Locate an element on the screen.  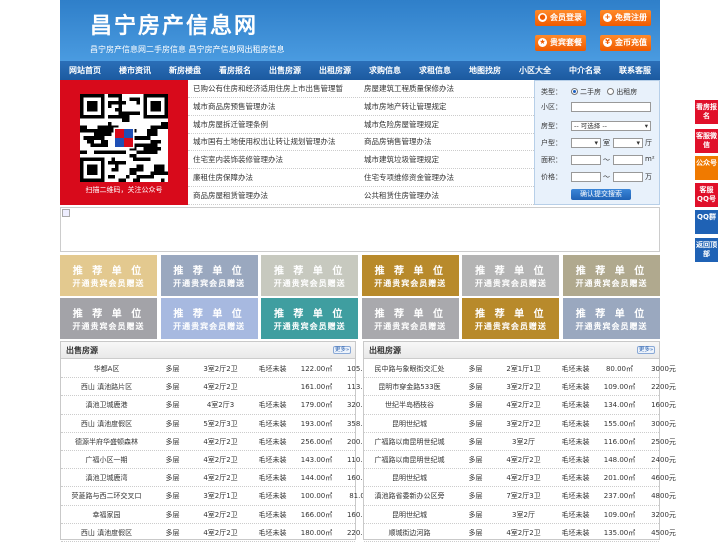
news-link: 城市危险房屋管理规定 is located at coordinates (446, 125).